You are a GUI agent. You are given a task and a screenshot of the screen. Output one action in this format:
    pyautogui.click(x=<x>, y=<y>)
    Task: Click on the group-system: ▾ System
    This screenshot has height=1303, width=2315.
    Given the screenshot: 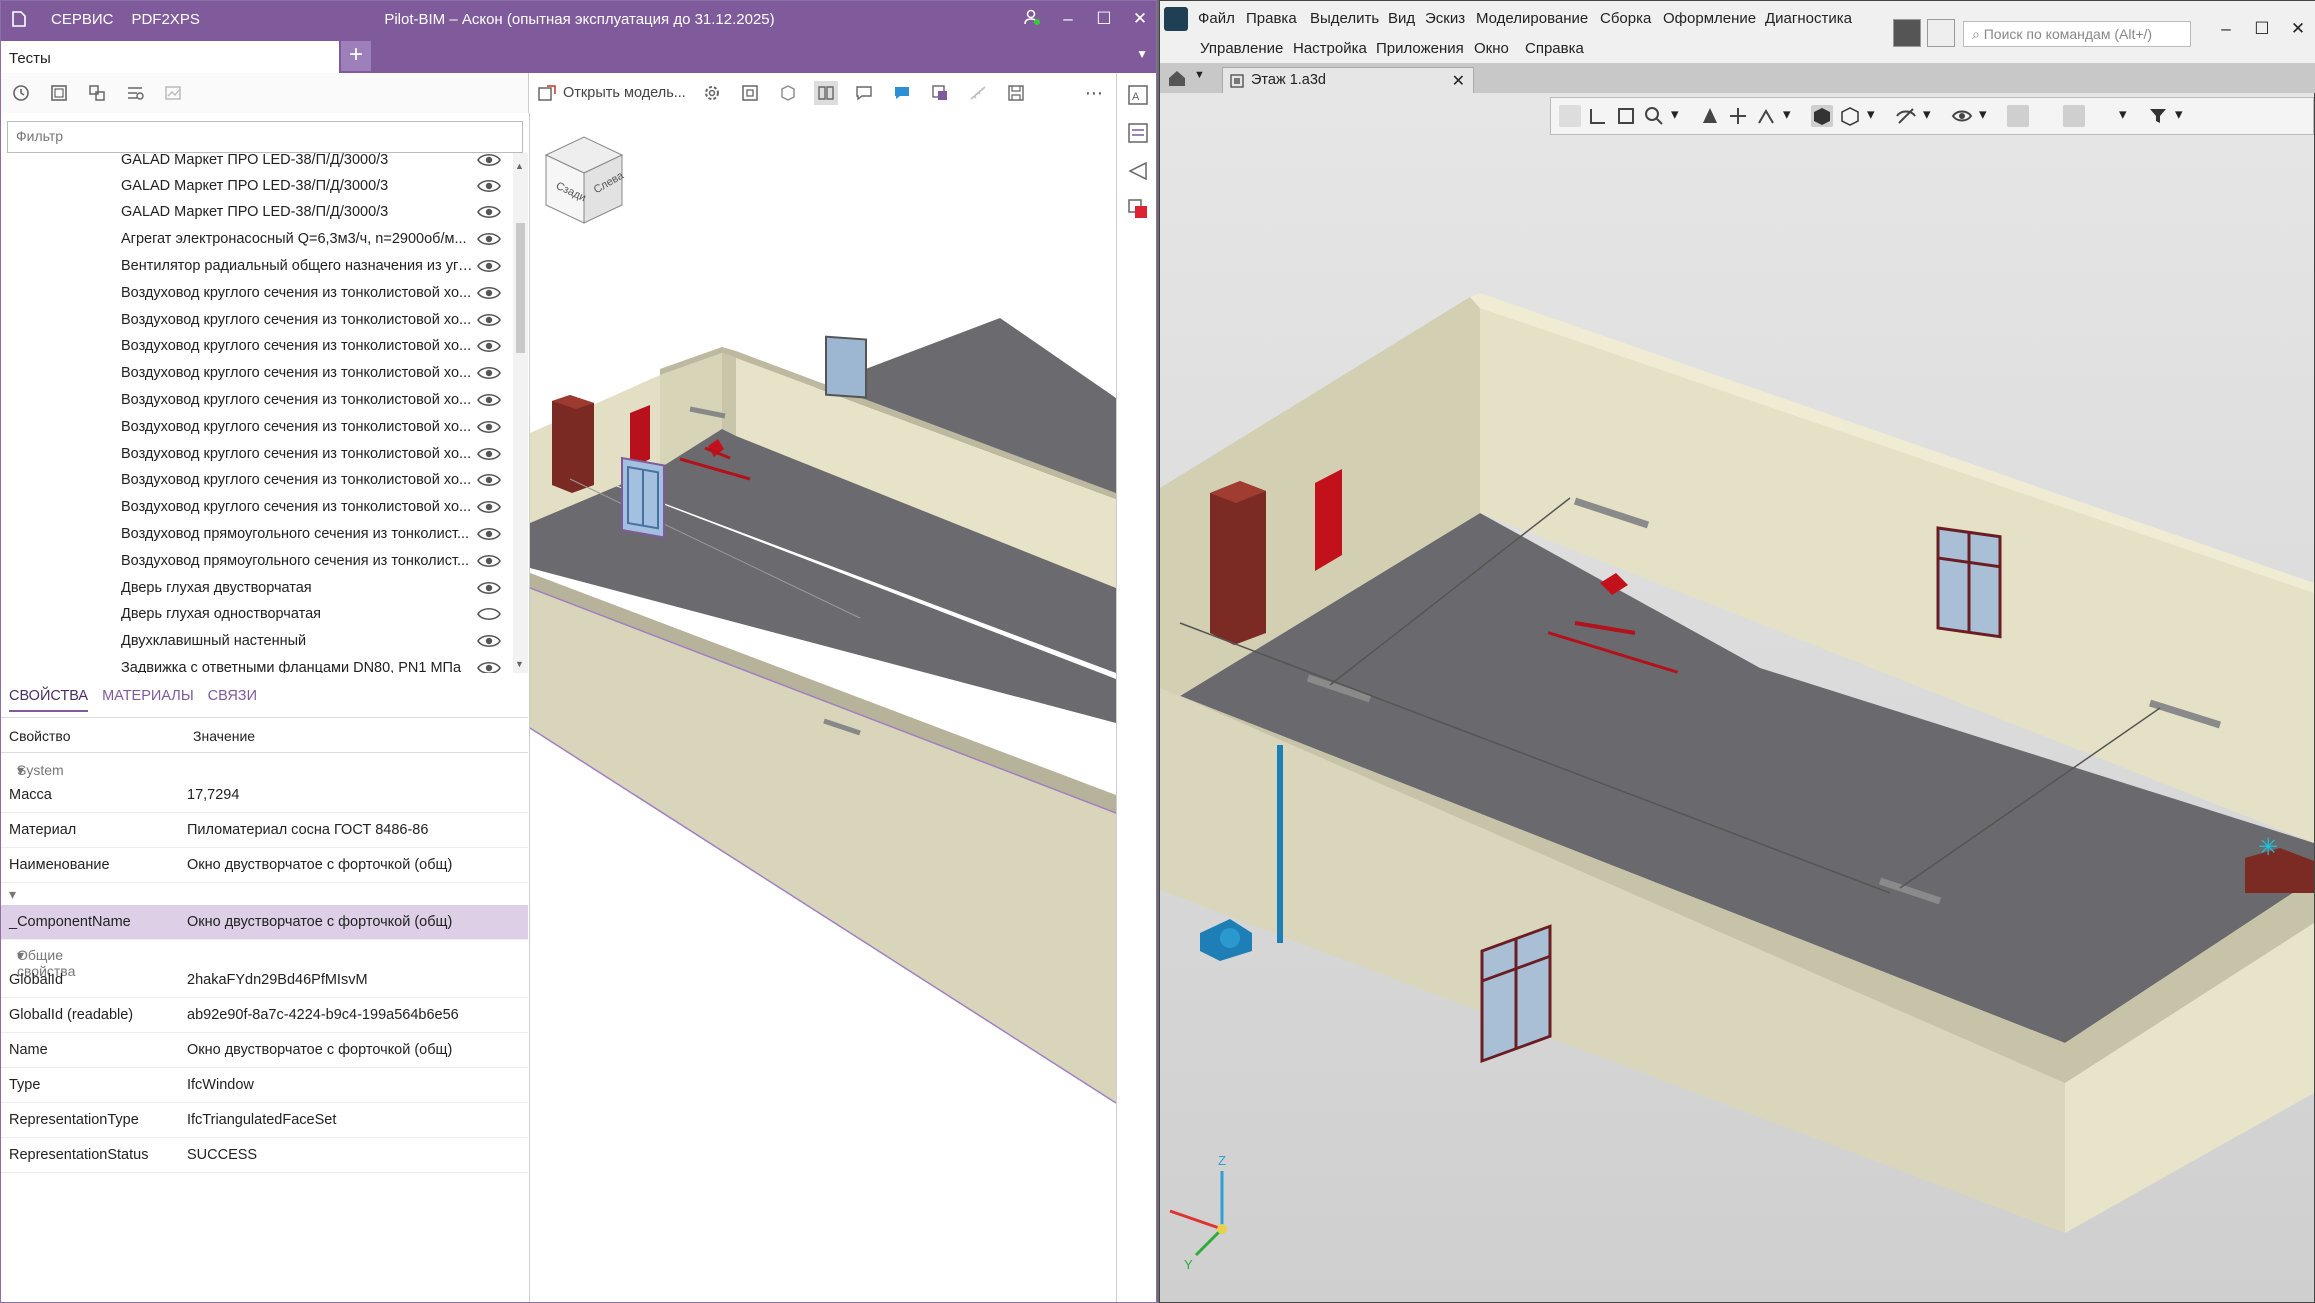 What is the action you would take?
    pyautogui.click(x=264, y=767)
    